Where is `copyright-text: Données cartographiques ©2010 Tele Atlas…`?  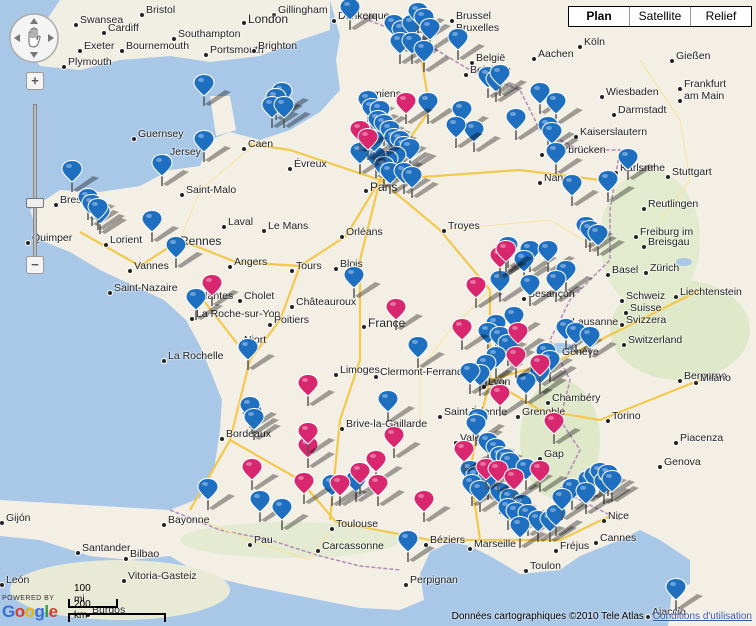
copyright-text: Données cartographiques ©2010 Tele Atlas… is located at coordinates (552, 616).